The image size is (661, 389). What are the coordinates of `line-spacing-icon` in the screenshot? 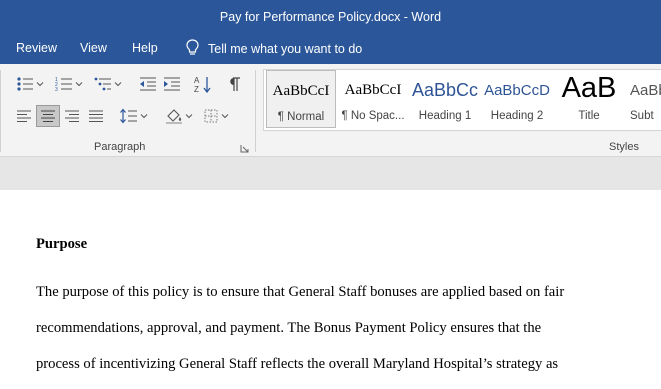 It's located at (129, 116).